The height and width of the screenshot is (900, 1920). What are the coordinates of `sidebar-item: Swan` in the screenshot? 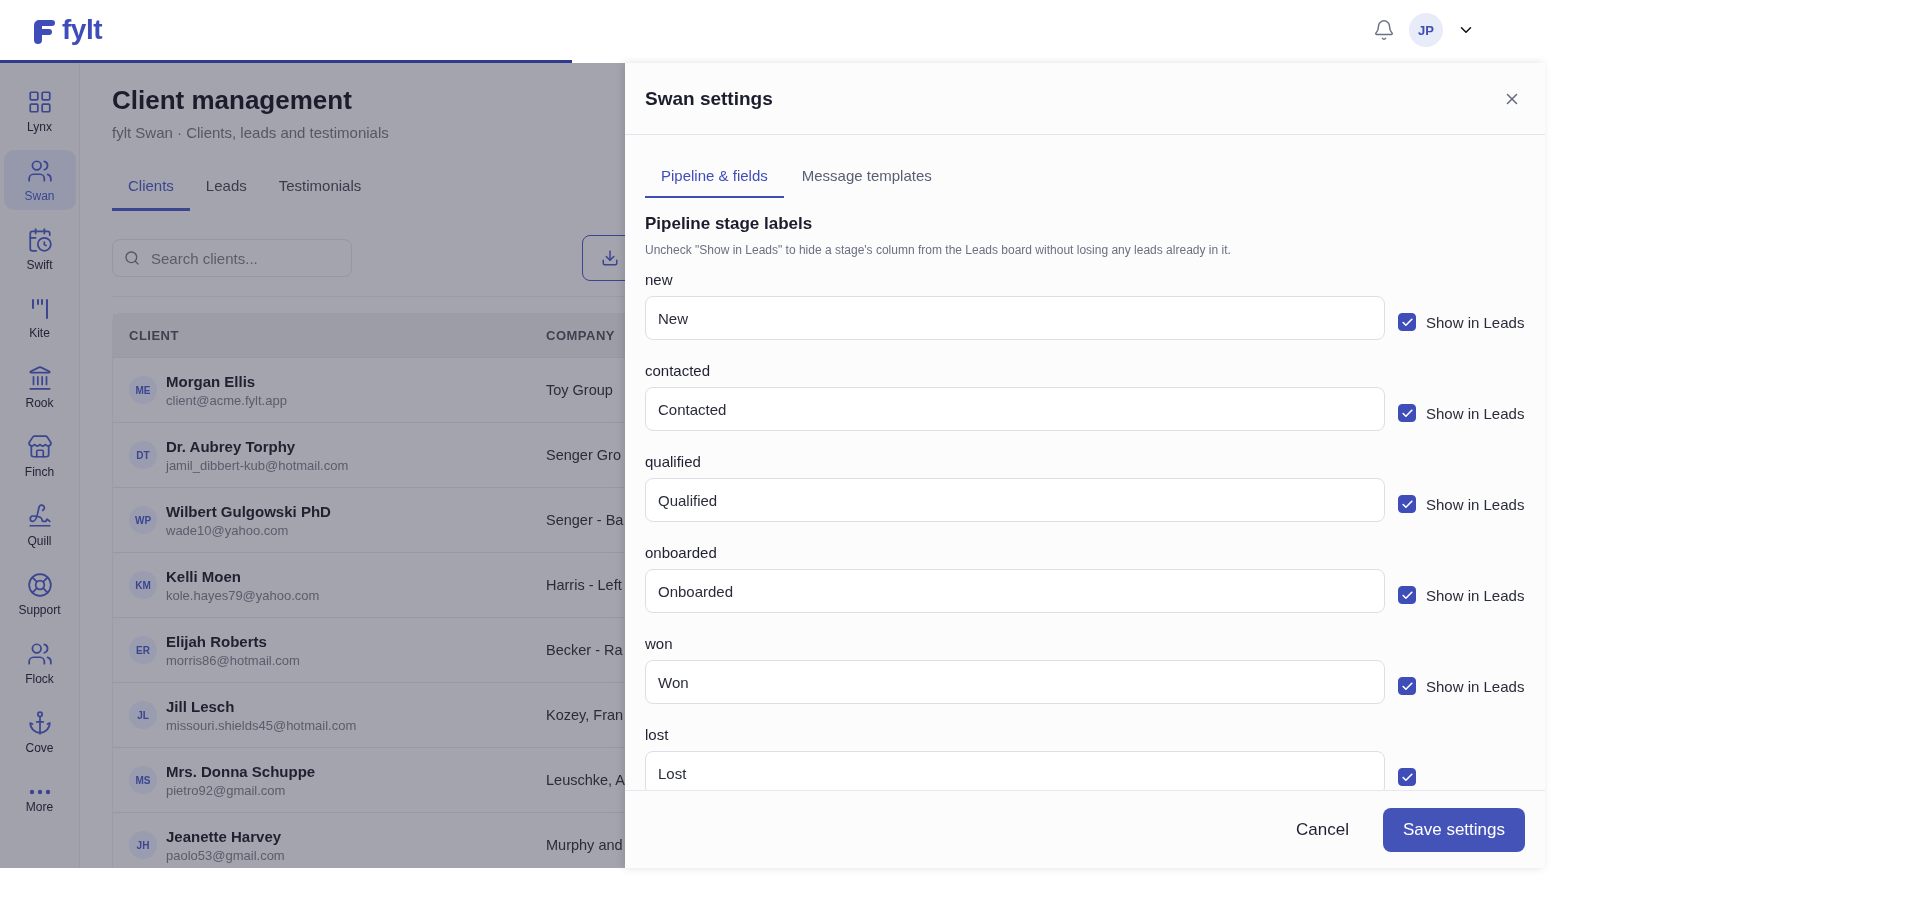 It's located at (39, 180).